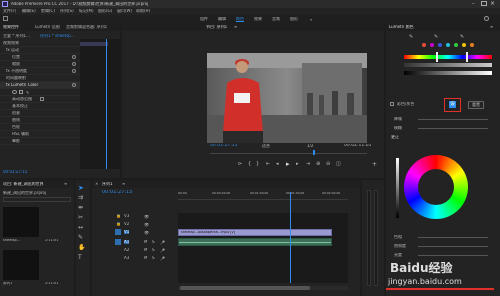 The width and height of the screenshot is (500, 296). What do you see at coordinates (82, 218) in the screenshot?
I see `razor-tool-icon: ✂` at bounding box center [82, 218].